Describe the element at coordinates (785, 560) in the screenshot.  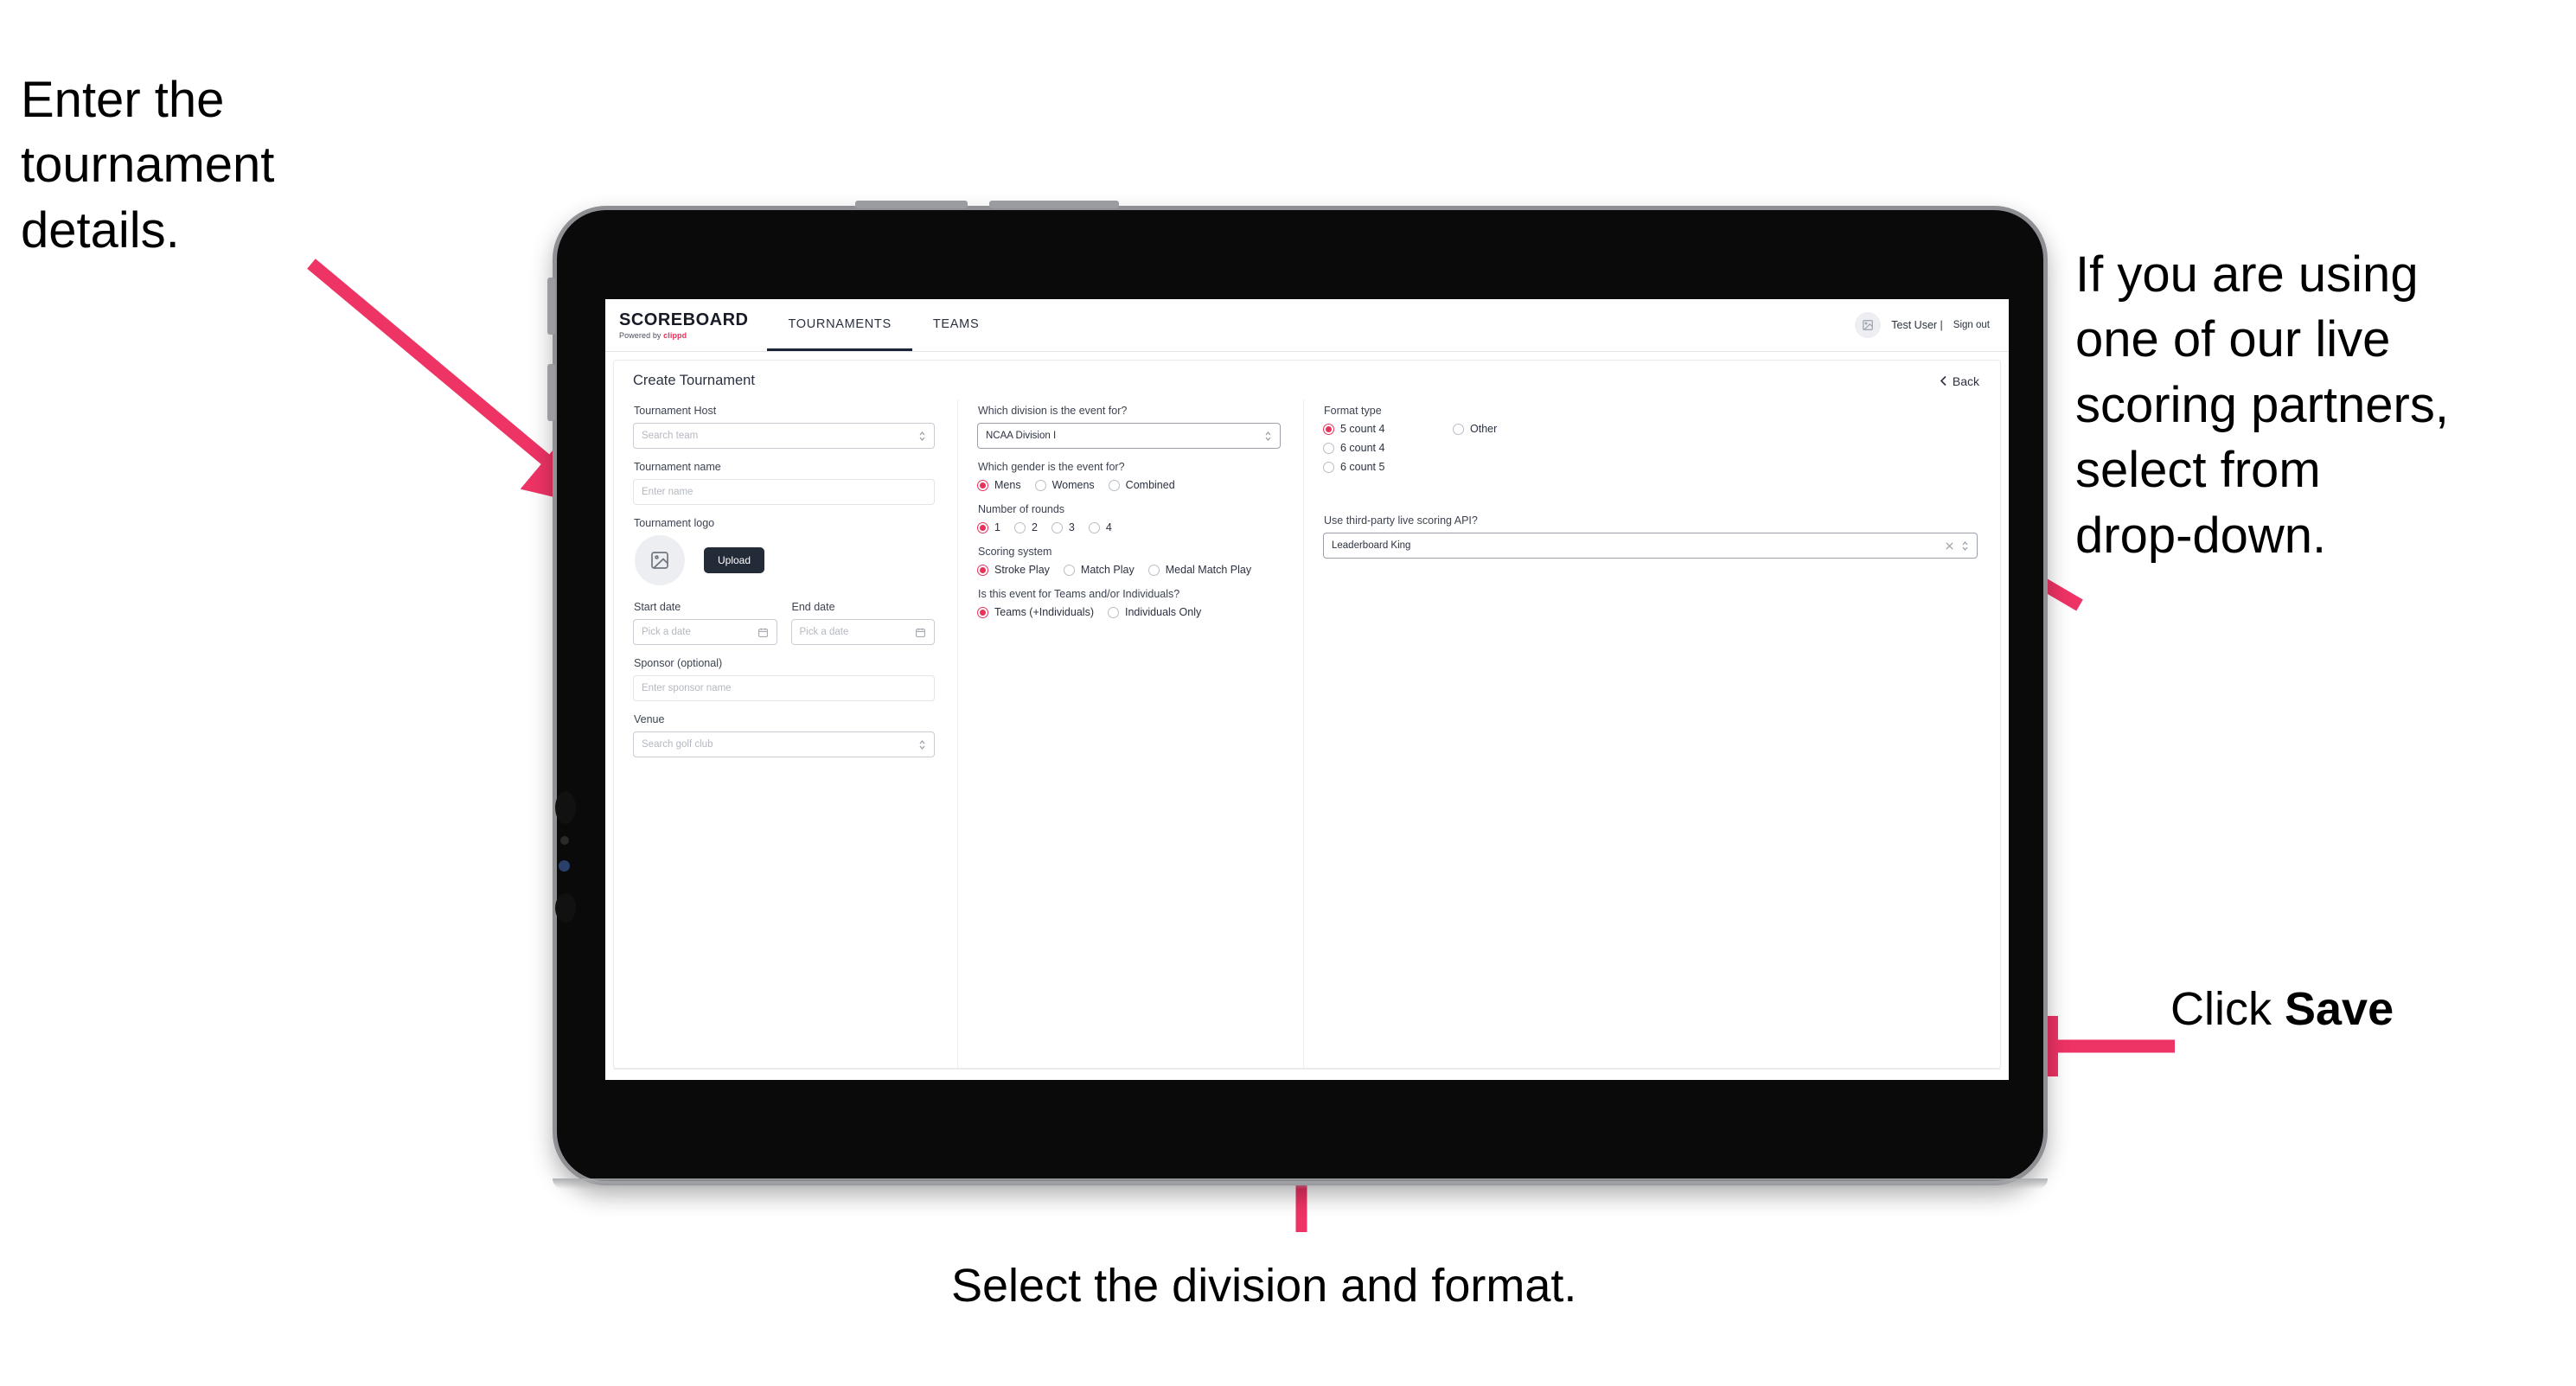
I see `logo-upload-row: Upload` at that location.